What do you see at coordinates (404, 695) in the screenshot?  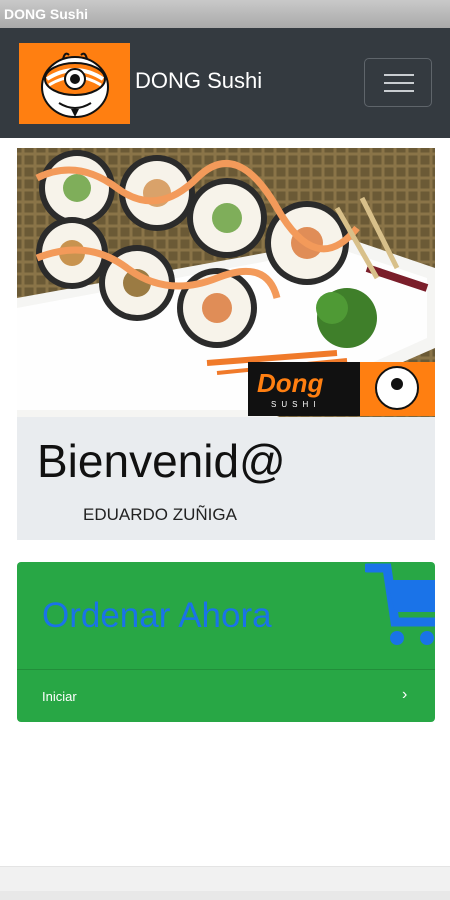 I see `chevron-right-icon: ›` at bounding box center [404, 695].